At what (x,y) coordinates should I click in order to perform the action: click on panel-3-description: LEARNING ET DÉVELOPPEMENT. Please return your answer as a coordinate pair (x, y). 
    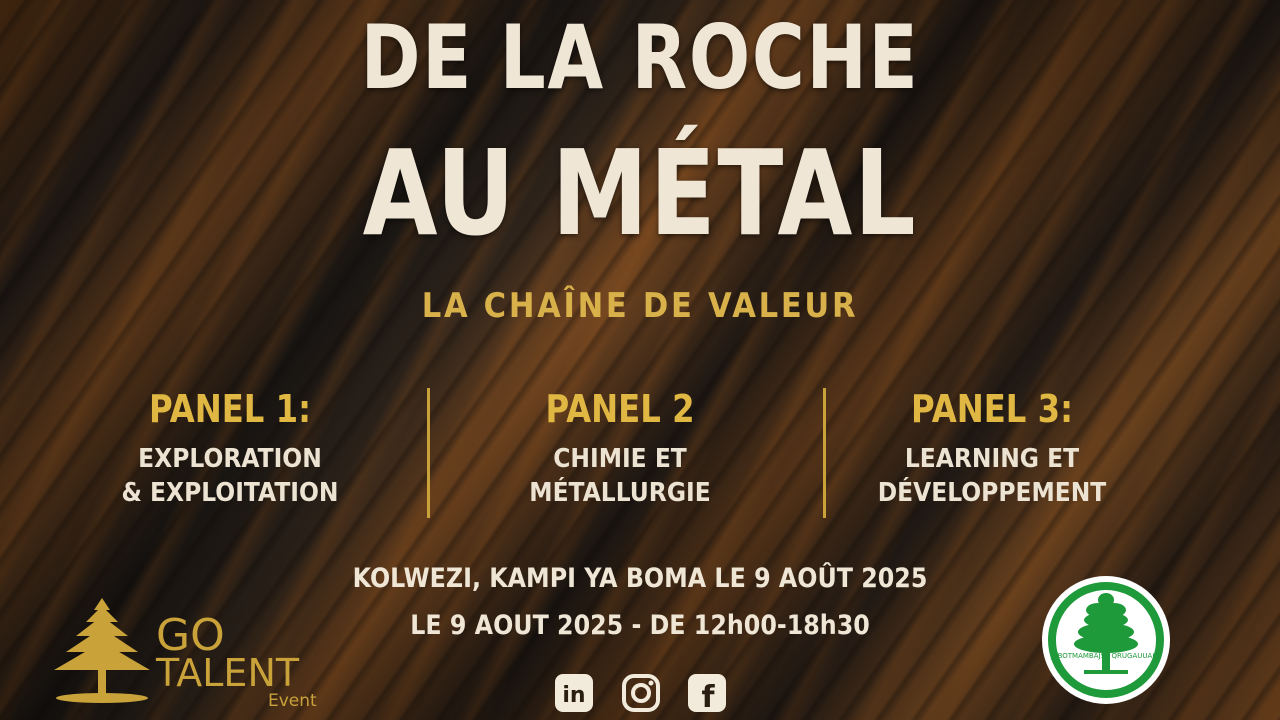
    Looking at the image, I should click on (992, 476).